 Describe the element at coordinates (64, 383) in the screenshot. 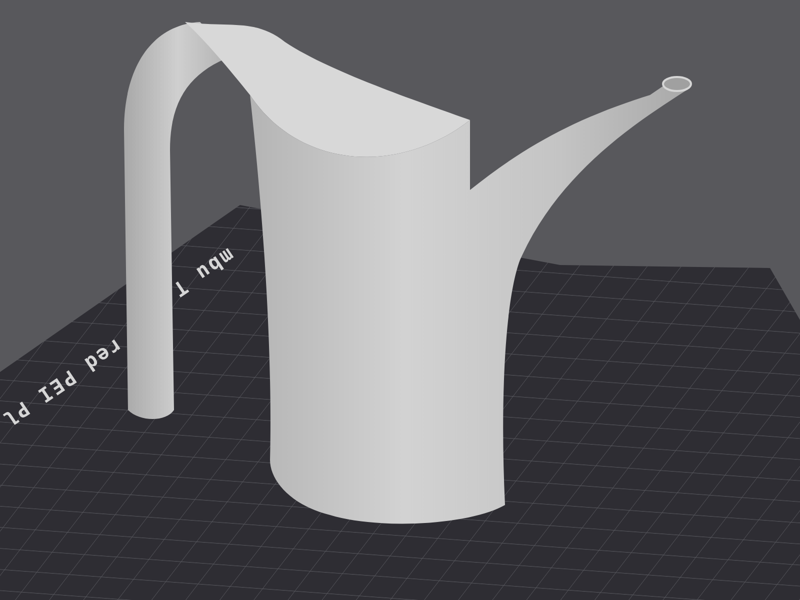

I see `plate-label: red PEI Pl` at that location.